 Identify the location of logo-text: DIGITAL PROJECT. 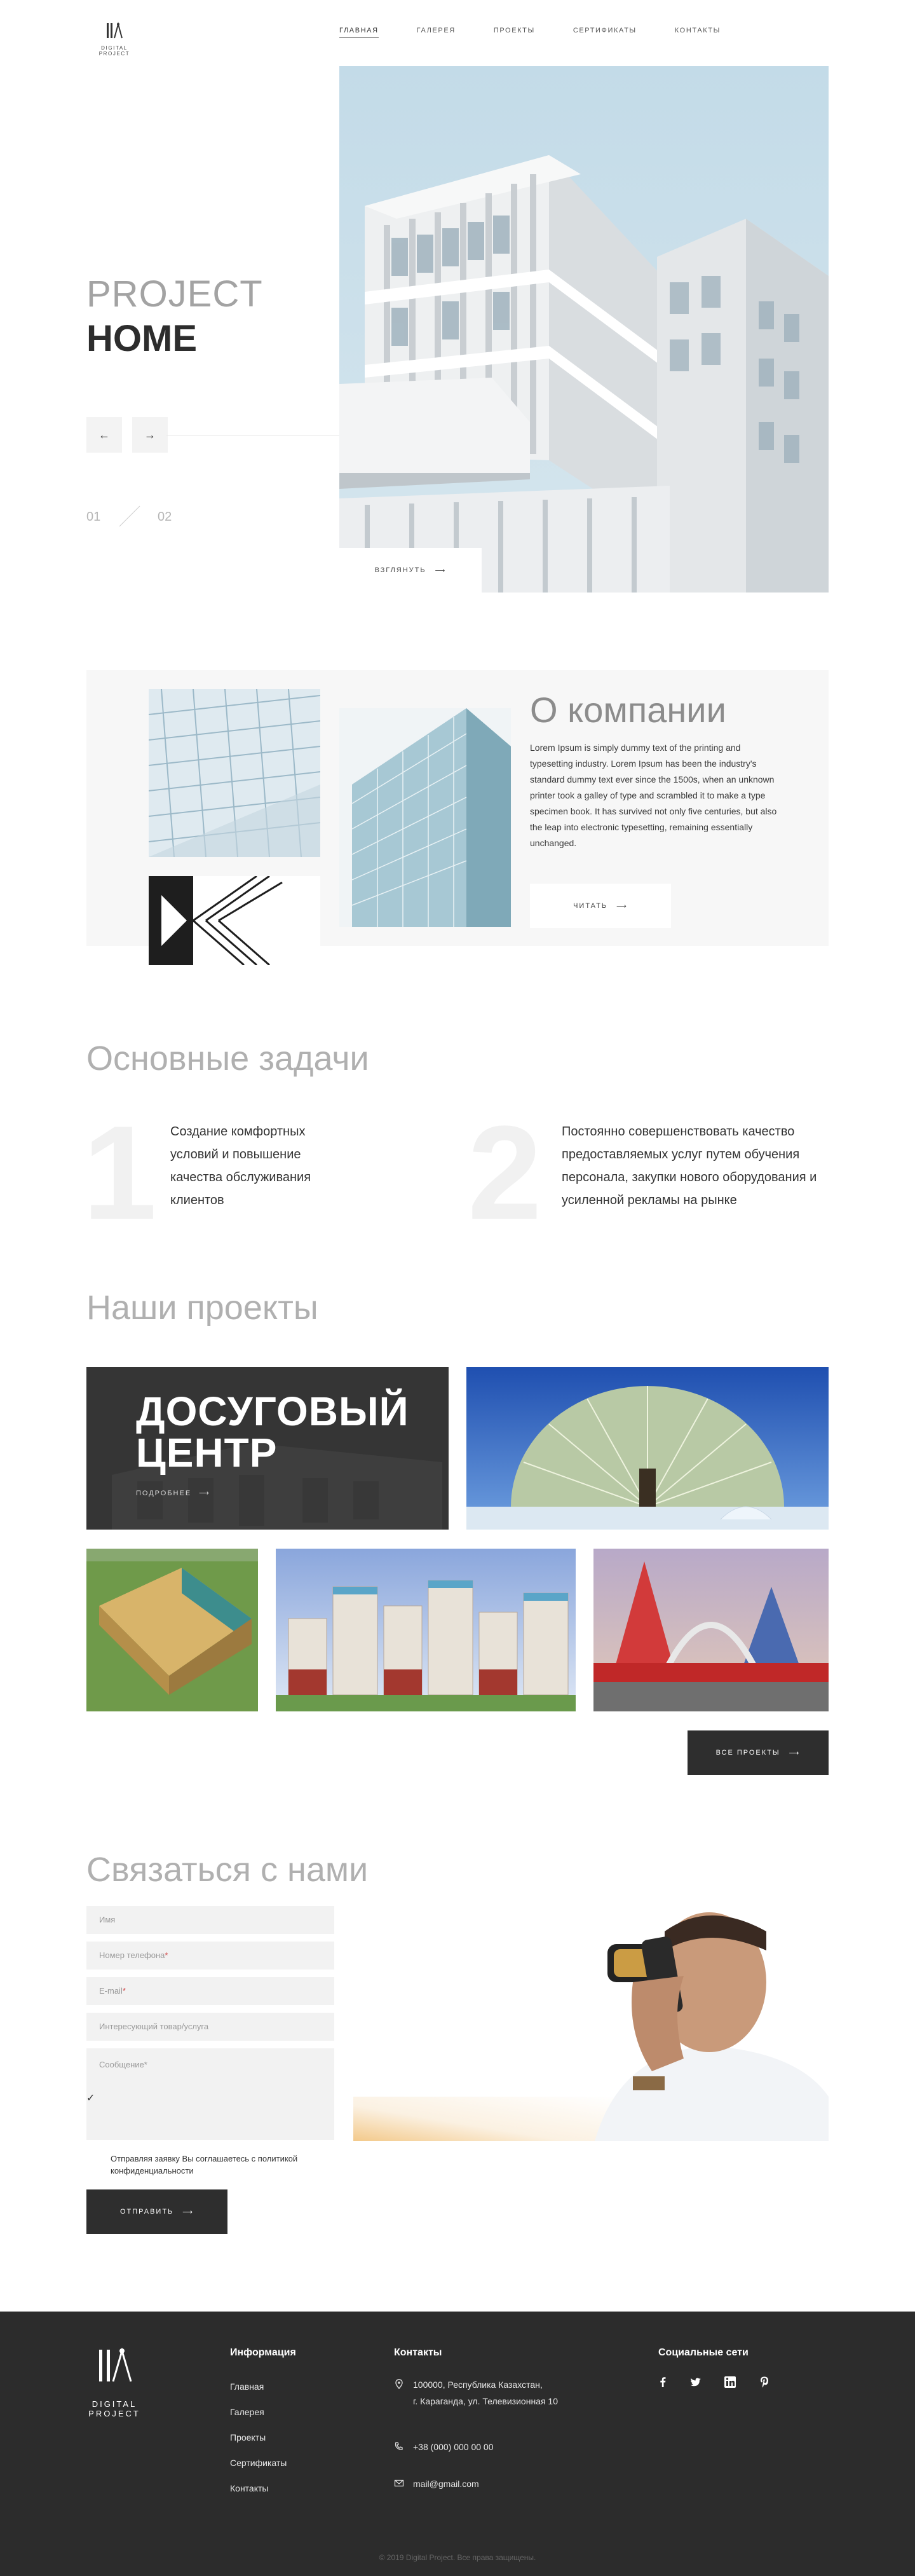
(114, 51).